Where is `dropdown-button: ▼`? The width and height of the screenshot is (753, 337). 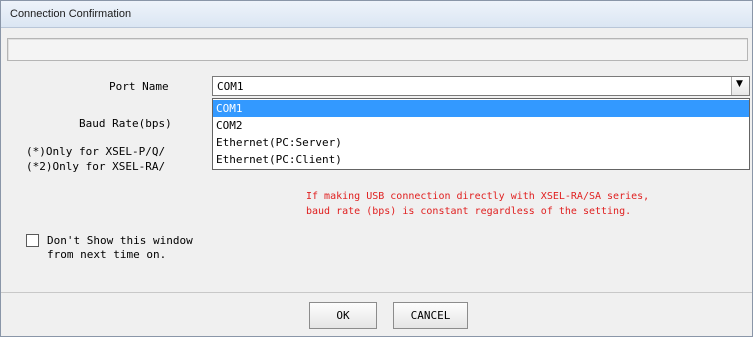
dropdown-button: ▼ is located at coordinates (740, 86).